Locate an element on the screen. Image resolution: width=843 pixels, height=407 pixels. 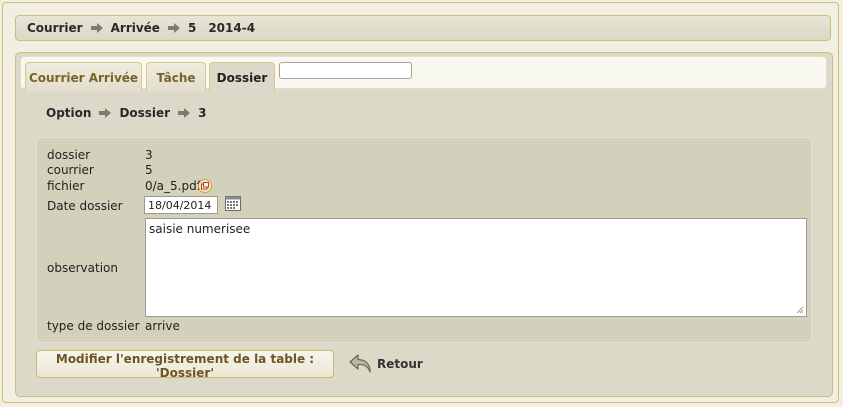
breadcrumb: Courrier Arrivée 5 2014-4 is located at coordinates (423, 28).